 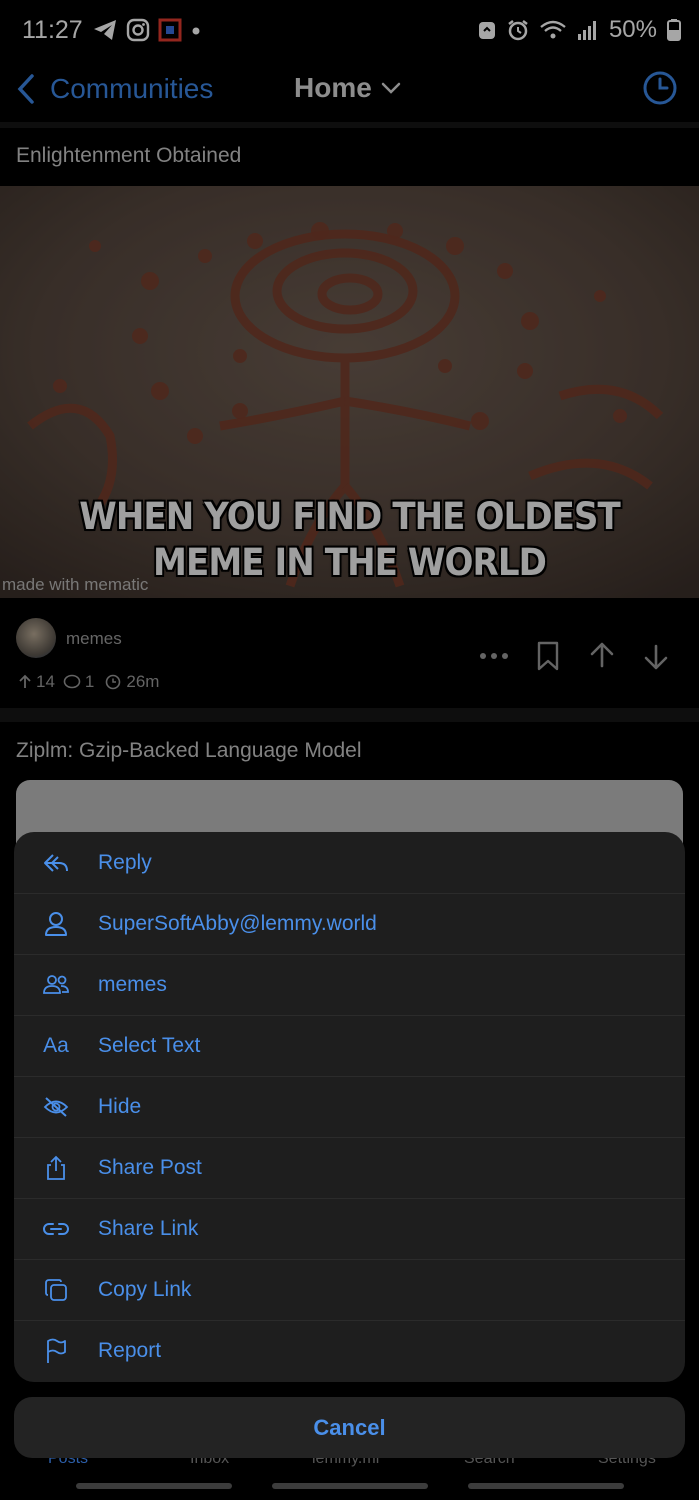 I want to click on action-label: Report, so click(x=130, y=1350).